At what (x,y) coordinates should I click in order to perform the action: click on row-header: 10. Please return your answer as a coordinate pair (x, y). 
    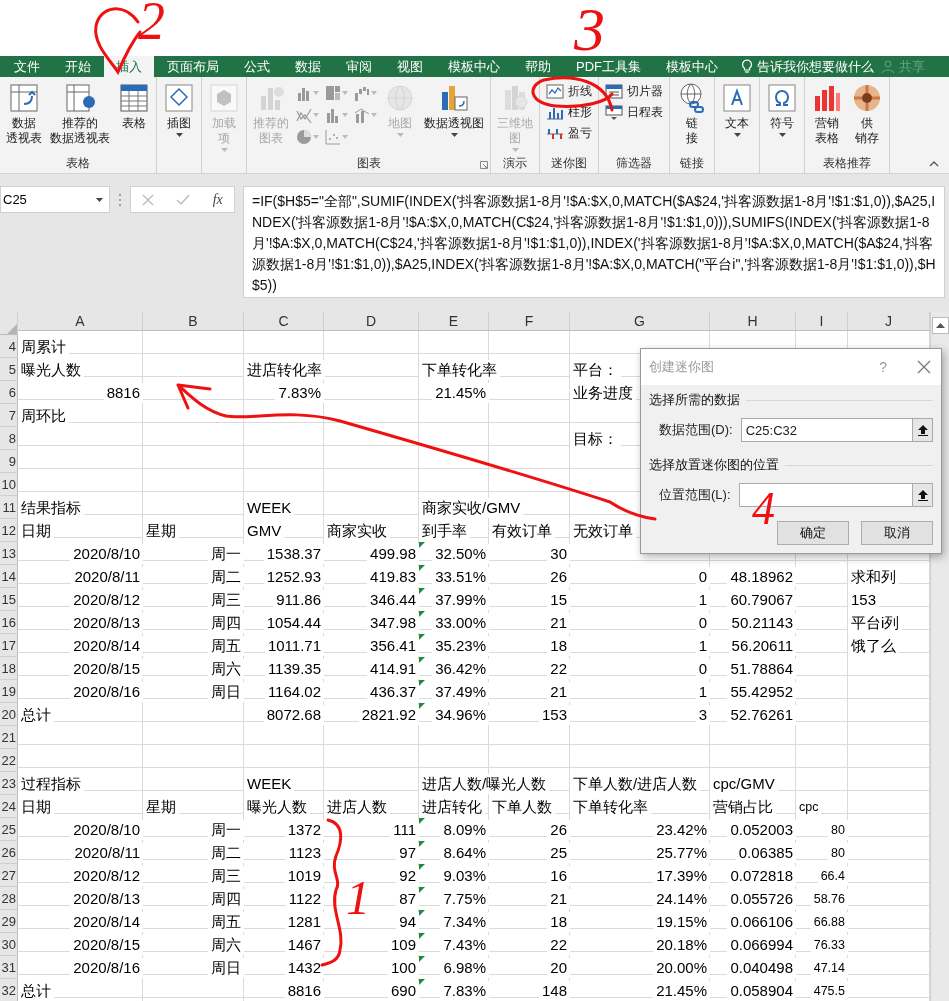
    Looking at the image, I should click on (9, 484).